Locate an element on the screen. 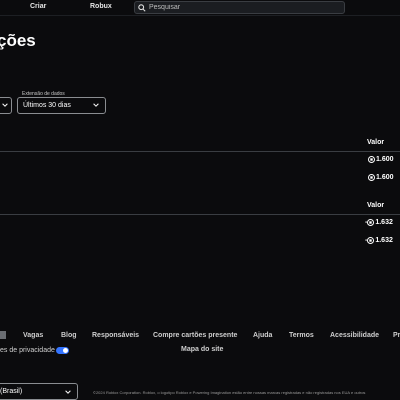  language-select: (Brasil) is located at coordinates (39, 391).